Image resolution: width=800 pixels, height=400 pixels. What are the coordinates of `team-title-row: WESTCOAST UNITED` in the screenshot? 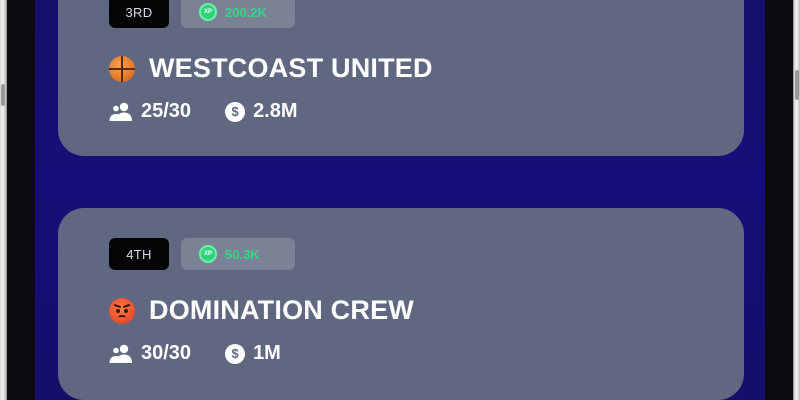 It's located at (271, 68).